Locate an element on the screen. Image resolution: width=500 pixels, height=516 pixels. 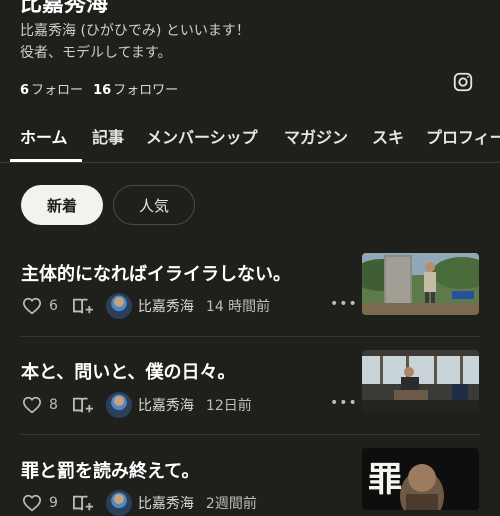
tab-membership: メンバーシップ is located at coordinates (202, 136).